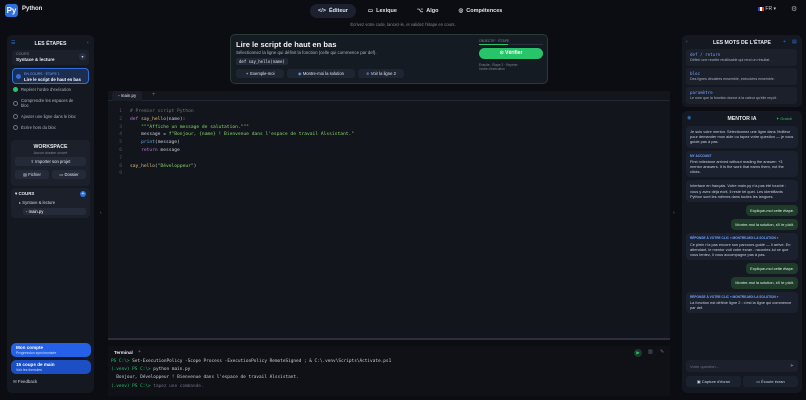  Describe the element at coordinates (299, 73) in the screenshot. I see `eye-icon: ◉` at that location.